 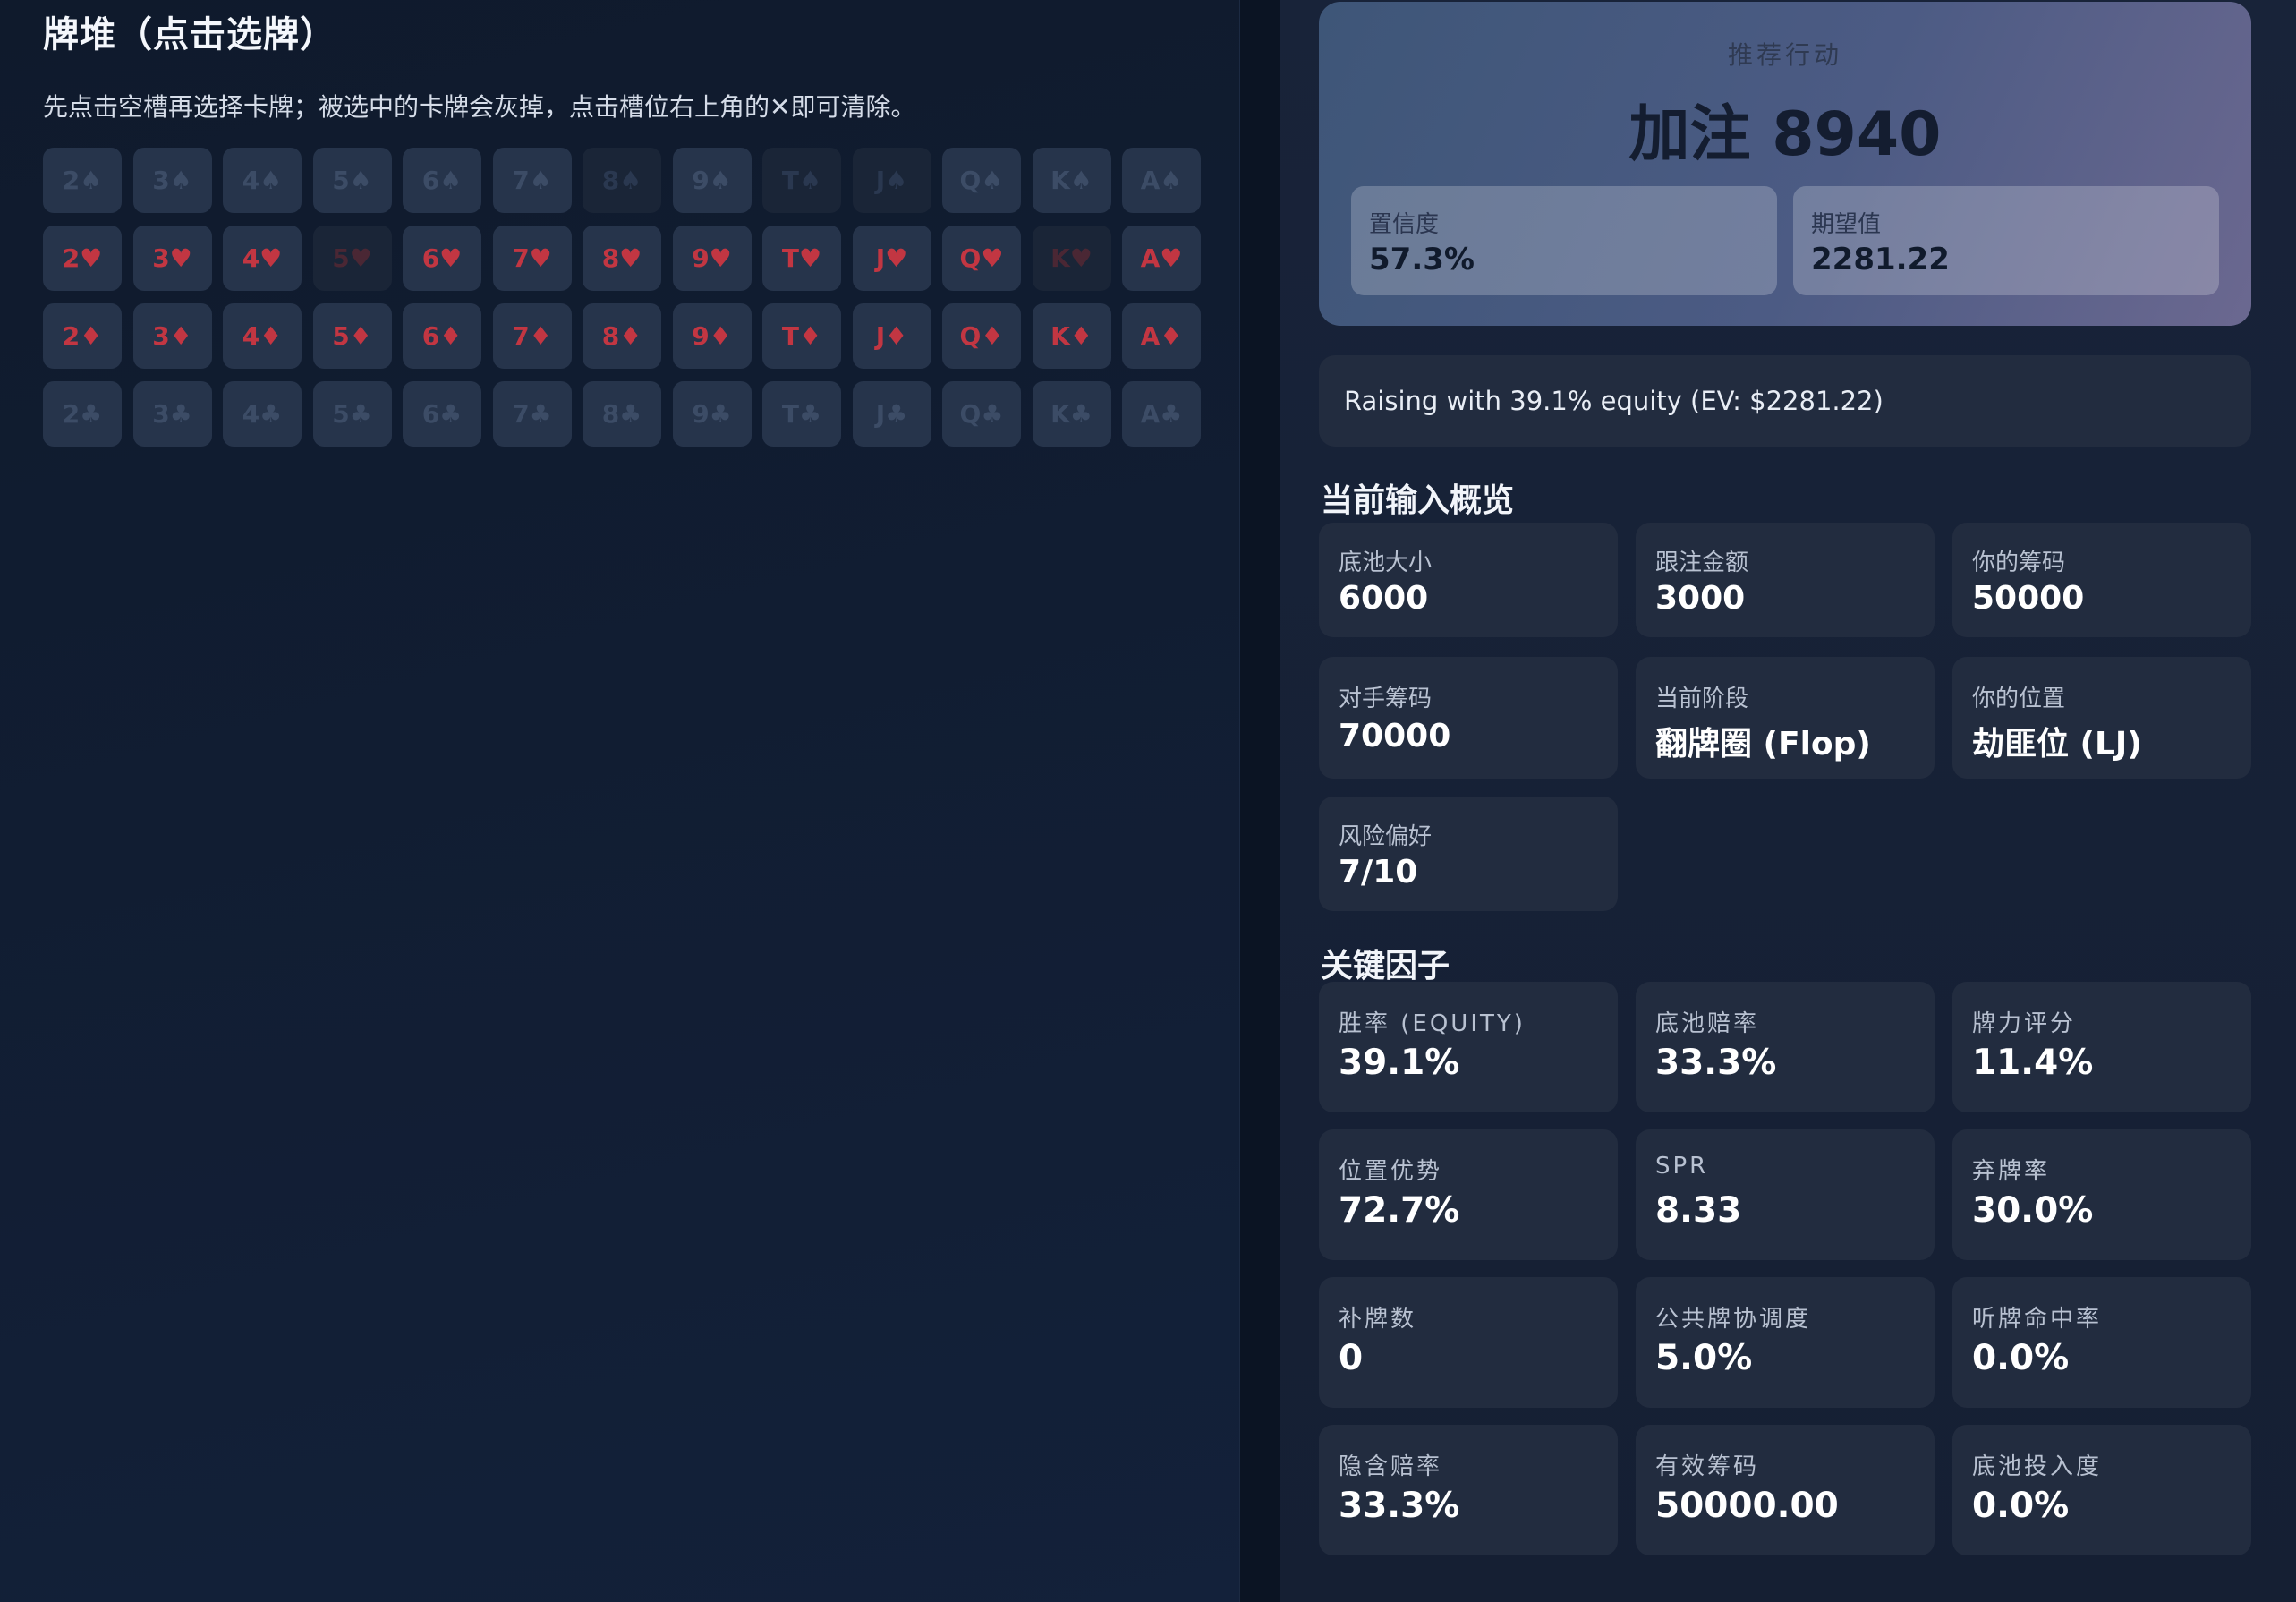 What do you see at coordinates (352, 336) in the screenshot?
I see `card-5♦: 5♦` at bounding box center [352, 336].